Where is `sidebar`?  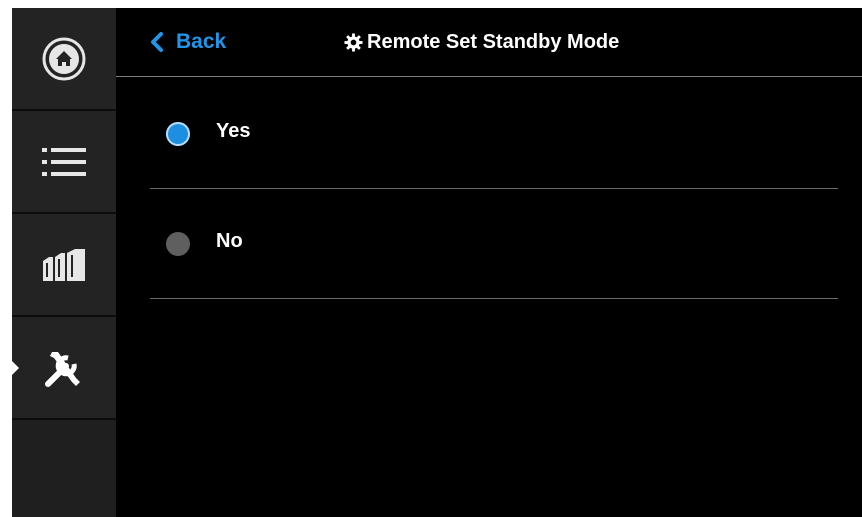
sidebar is located at coordinates (64, 262).